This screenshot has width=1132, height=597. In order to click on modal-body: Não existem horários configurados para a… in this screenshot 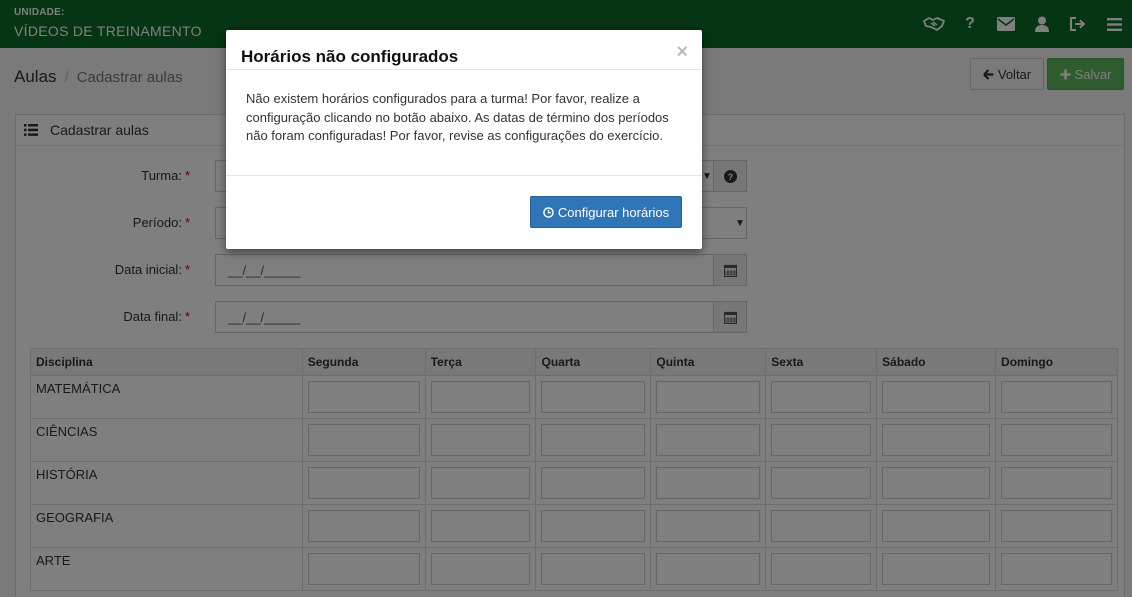, I will do `click(464, 123)`.